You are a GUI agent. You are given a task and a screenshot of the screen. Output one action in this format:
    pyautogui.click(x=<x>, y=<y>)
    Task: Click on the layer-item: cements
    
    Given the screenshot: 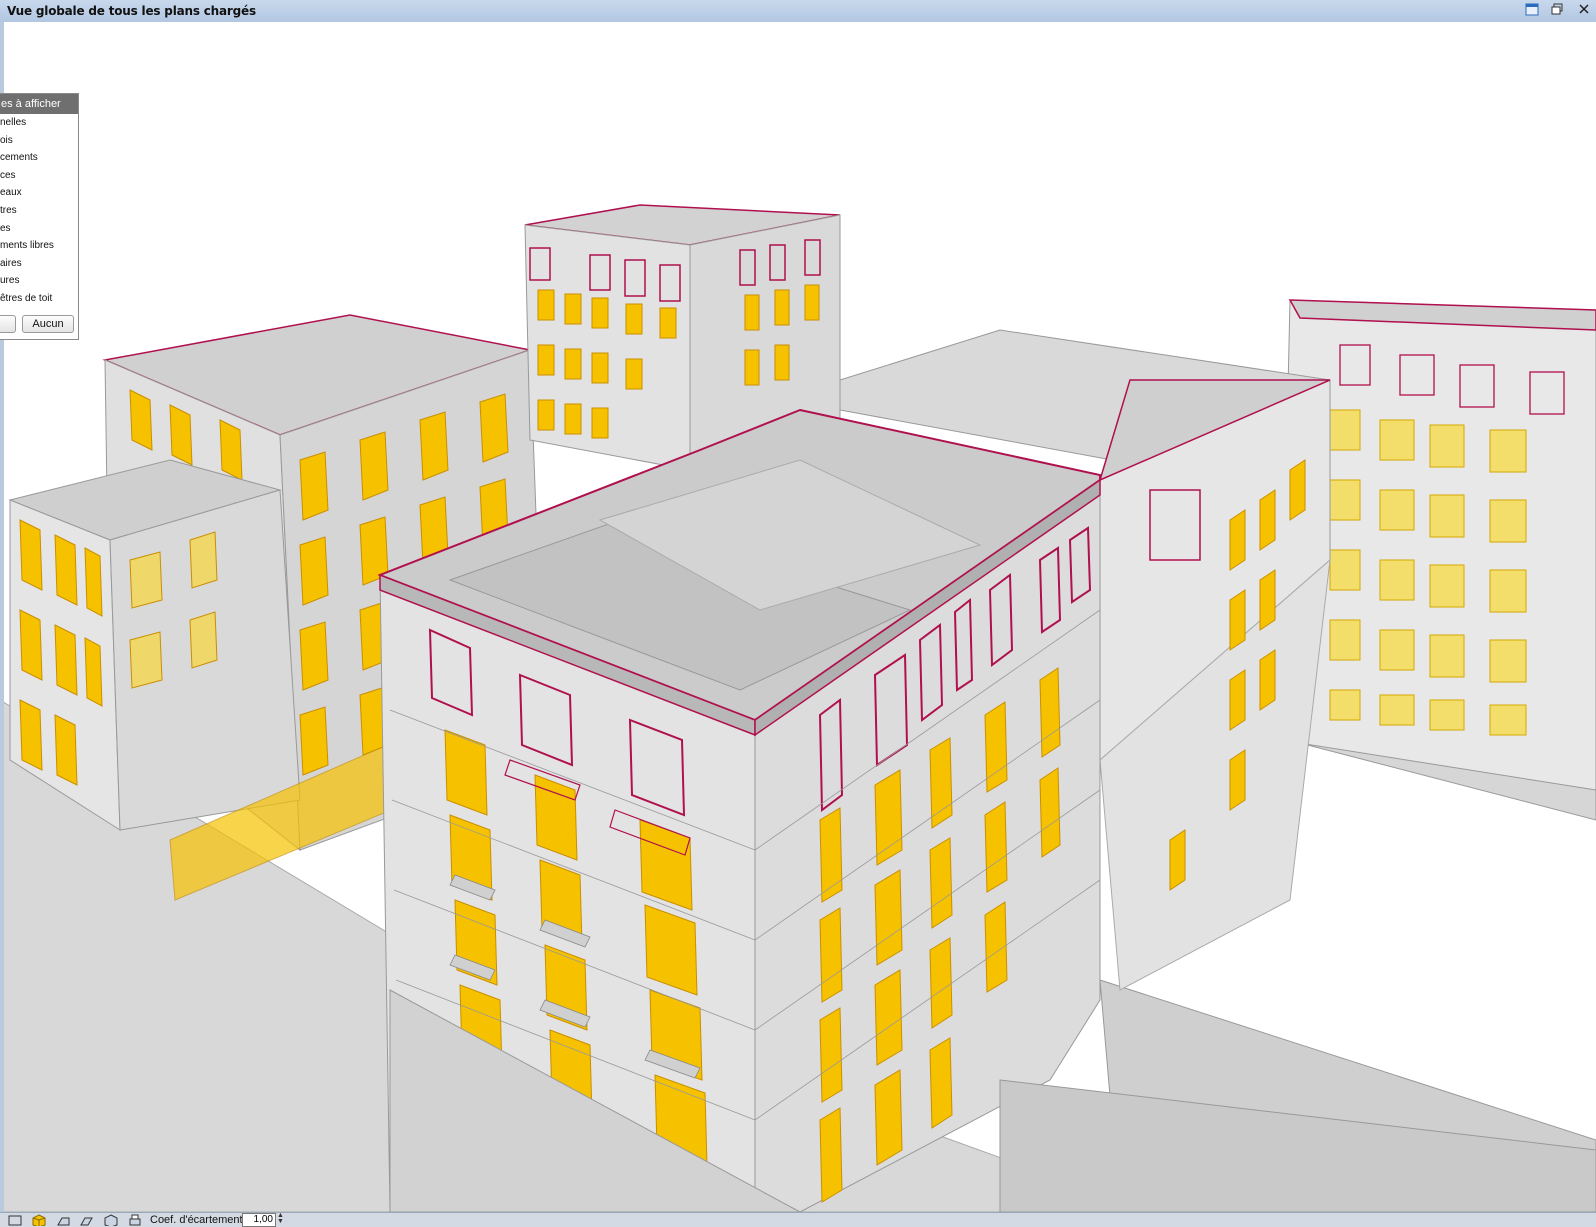 What is the action you would take?
    pyautogui.click(x=39, y=158)
    